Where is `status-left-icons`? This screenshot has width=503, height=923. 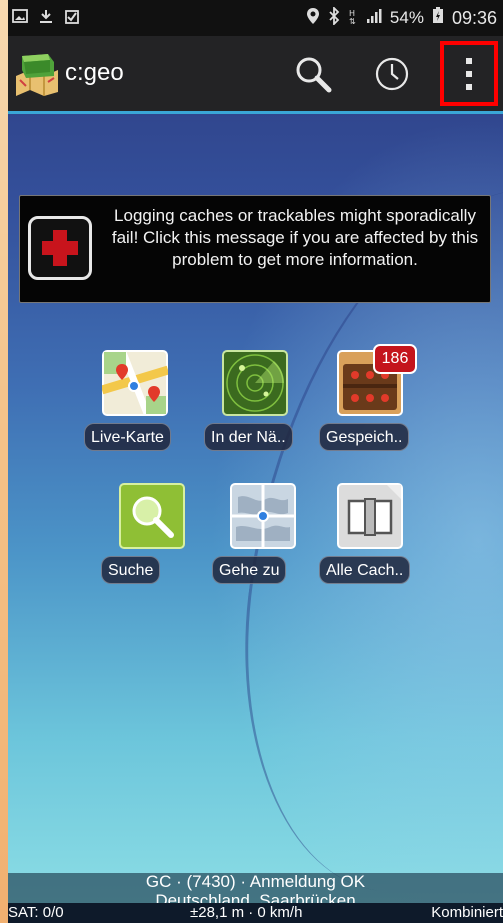
status-left-icons is located at coordinates (44, 18).